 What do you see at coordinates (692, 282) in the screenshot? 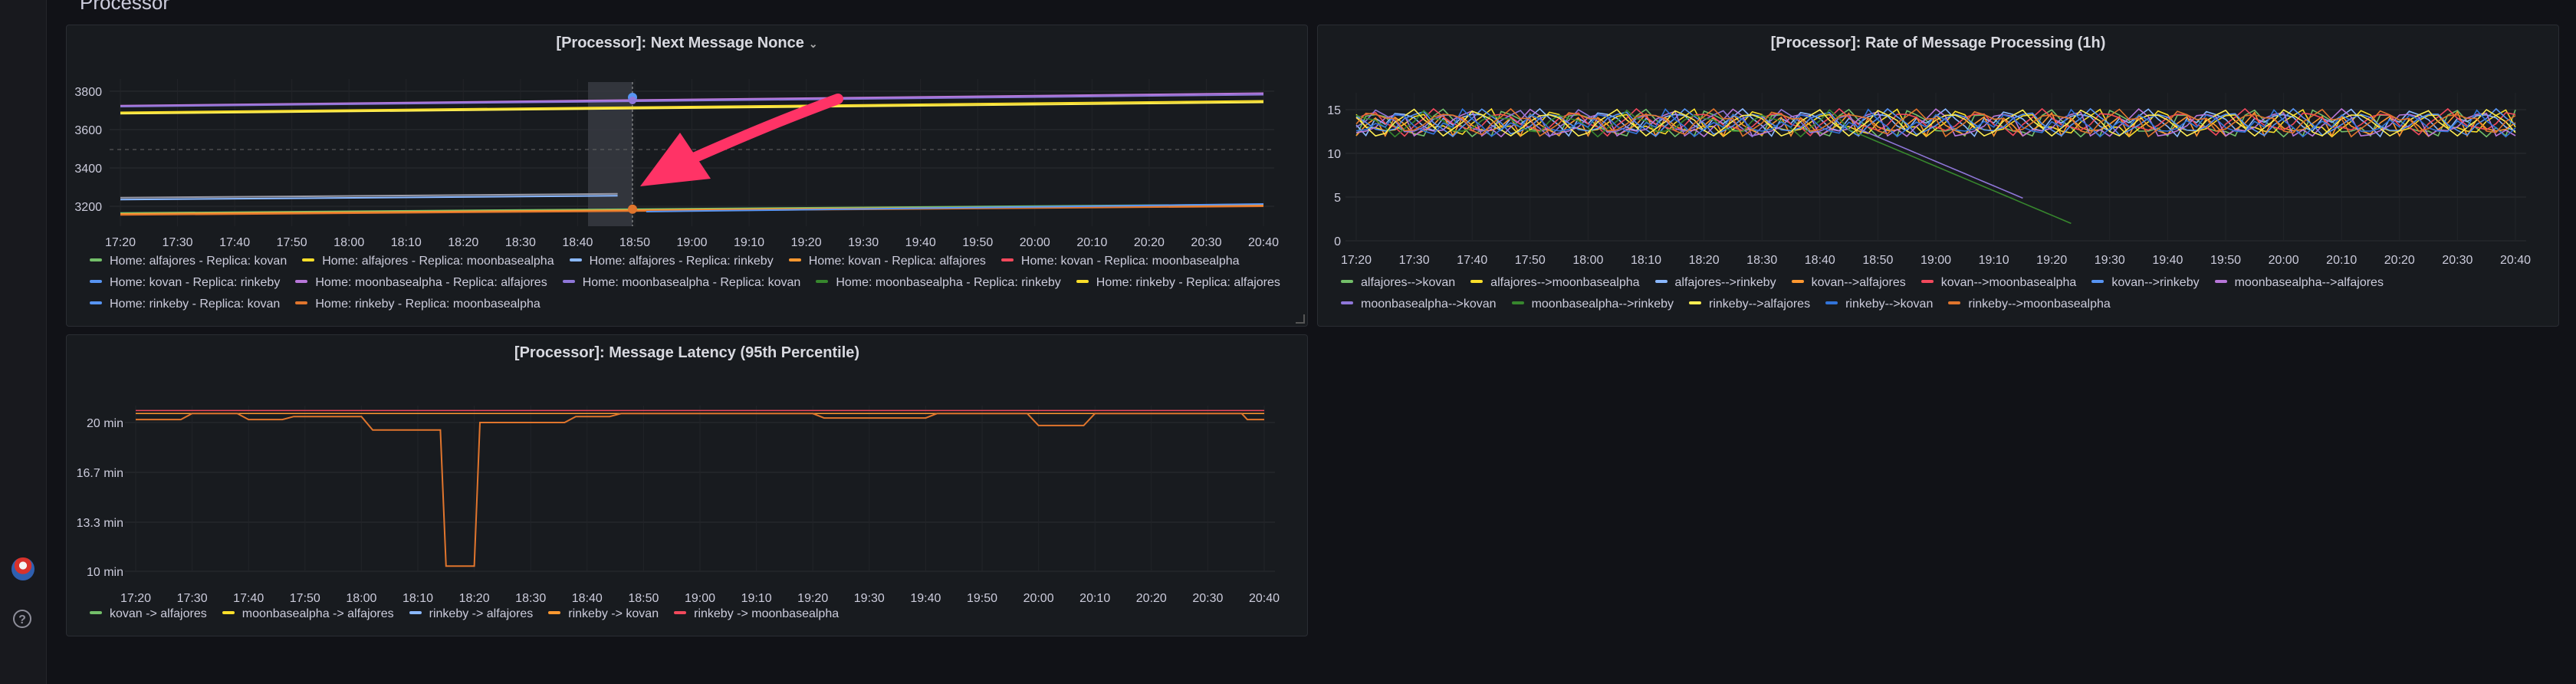
I see `legend-label: Home: moonbasealpha - Replica: kovan` at bounding box center [692, 282].